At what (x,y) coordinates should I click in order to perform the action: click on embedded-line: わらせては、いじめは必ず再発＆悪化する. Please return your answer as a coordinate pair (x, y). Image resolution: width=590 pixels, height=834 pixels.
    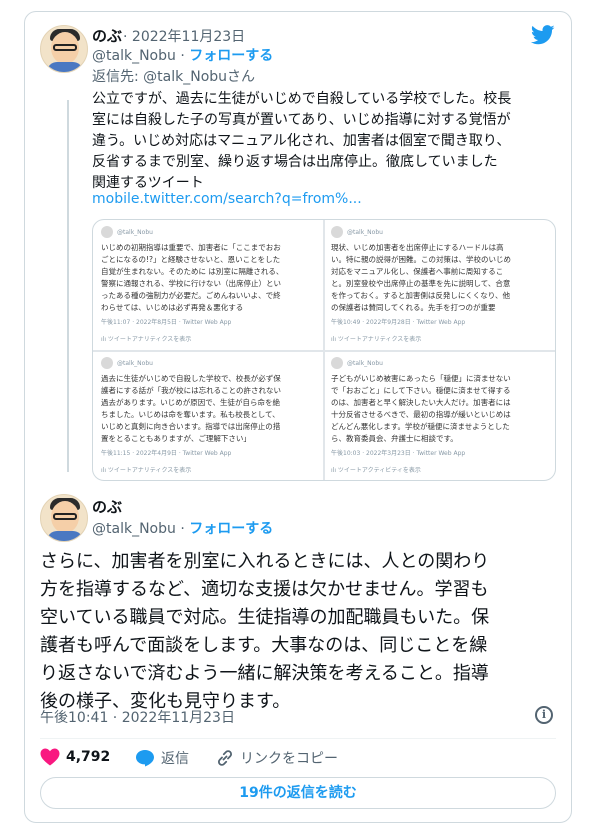
    Looking at the image, I should click on (172, 307).